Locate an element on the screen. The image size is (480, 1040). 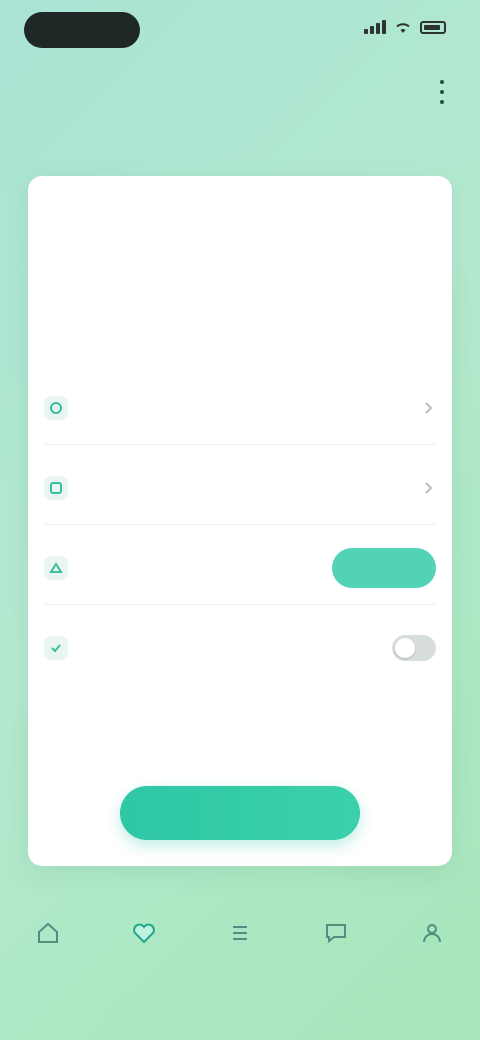
home-icon is located at coordinates (48, 932).